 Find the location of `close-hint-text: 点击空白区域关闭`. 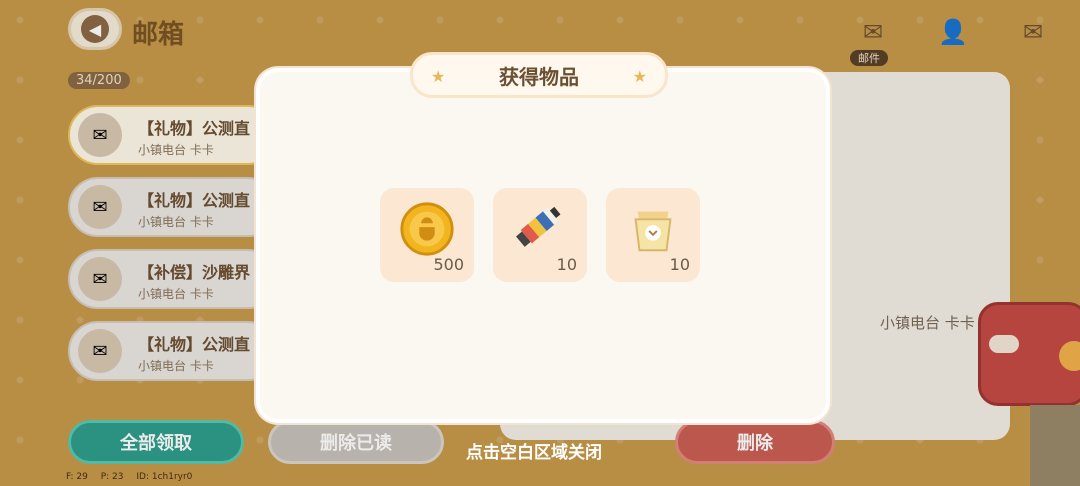

close-hint-text: 点击空白区域关闭 is located at coordinates (534, 453).